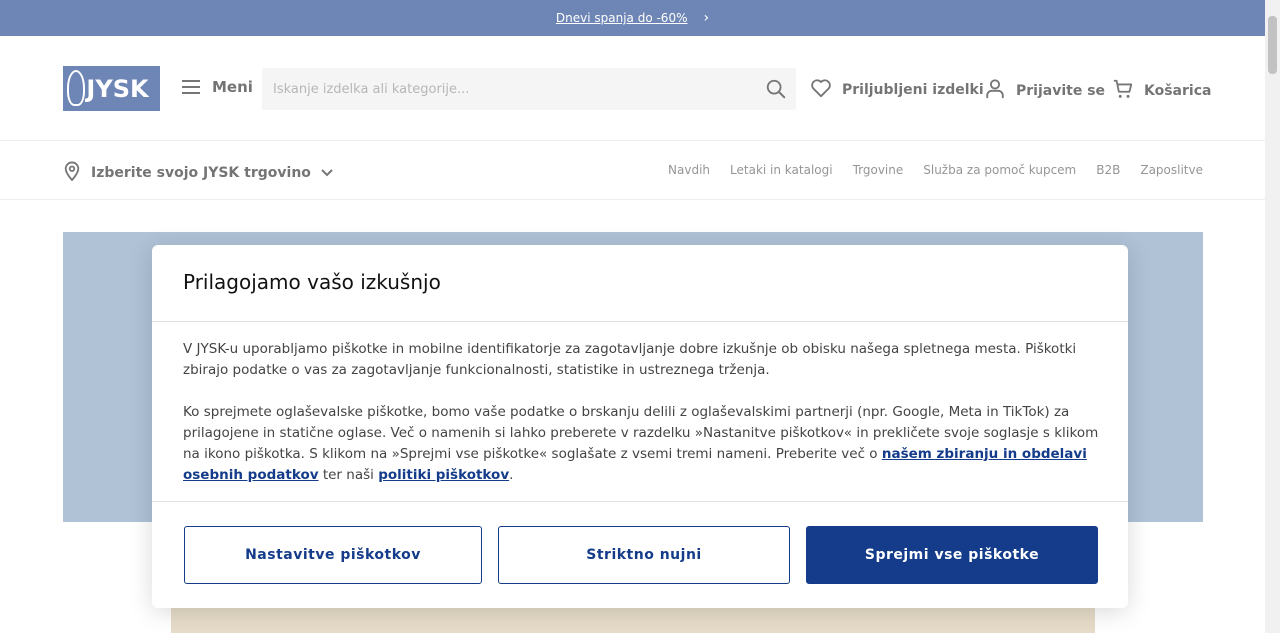  What do you see at coordinates (333, 555) in the screenshot?
I see `cookie-settings-button: Nastavitve piškotkov` at bounding box center [333, 555].